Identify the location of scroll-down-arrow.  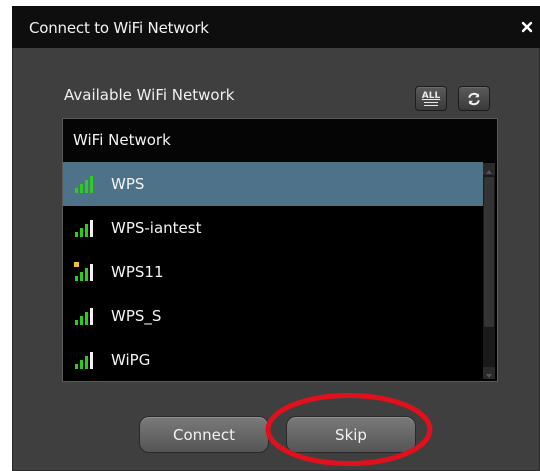
(489, 373).